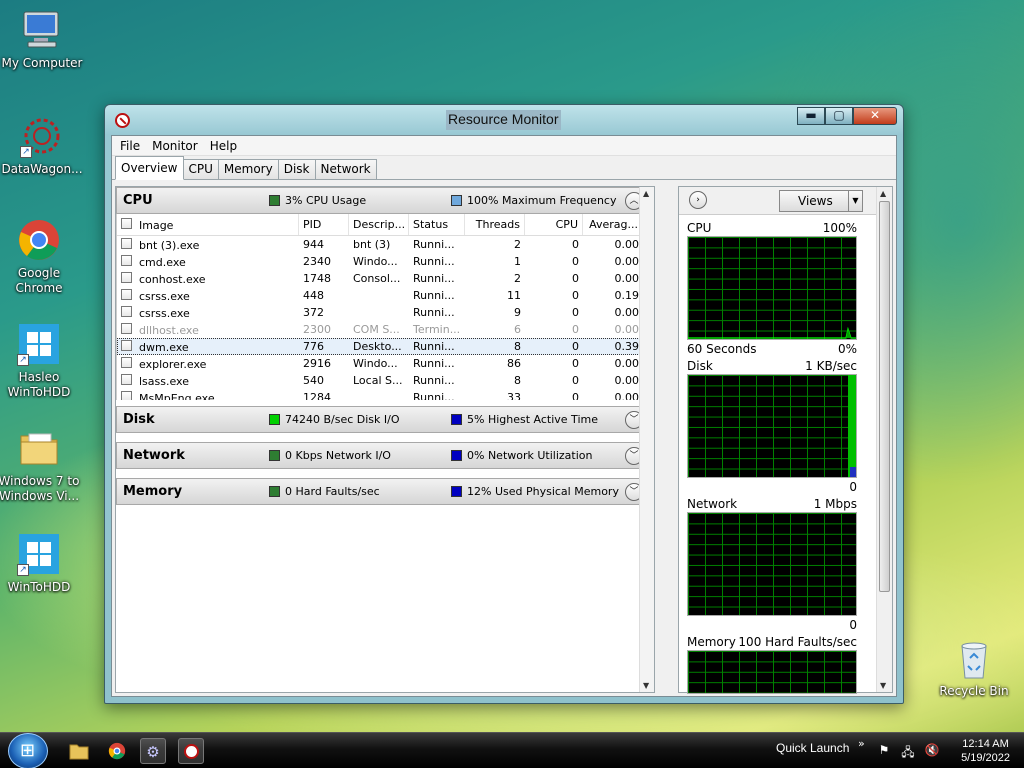  What do you see at coordinates (985, 751) in the screenshot?
I see `clock: 12:14 AM 5/19/2022` at bounding box center [985, 751].